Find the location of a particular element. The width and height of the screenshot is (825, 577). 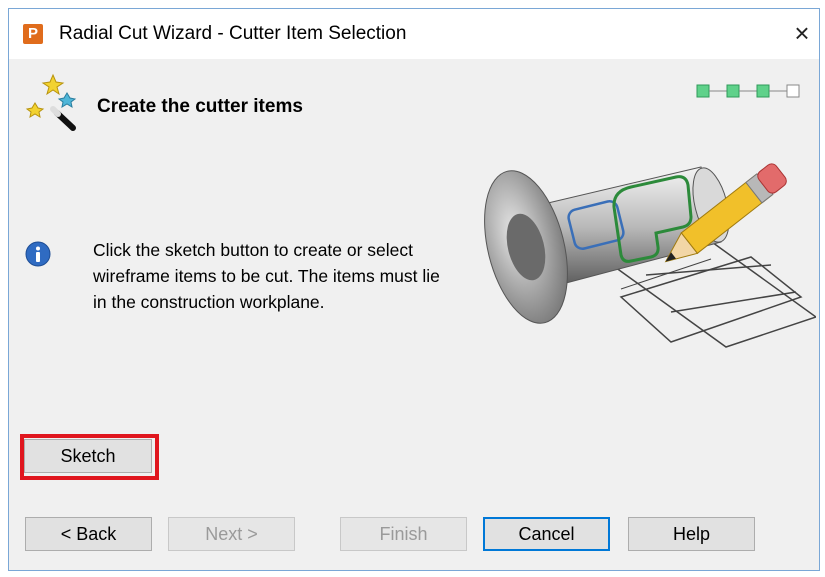

page-heading: Create the cutter items is located at coordinates (200, 106).